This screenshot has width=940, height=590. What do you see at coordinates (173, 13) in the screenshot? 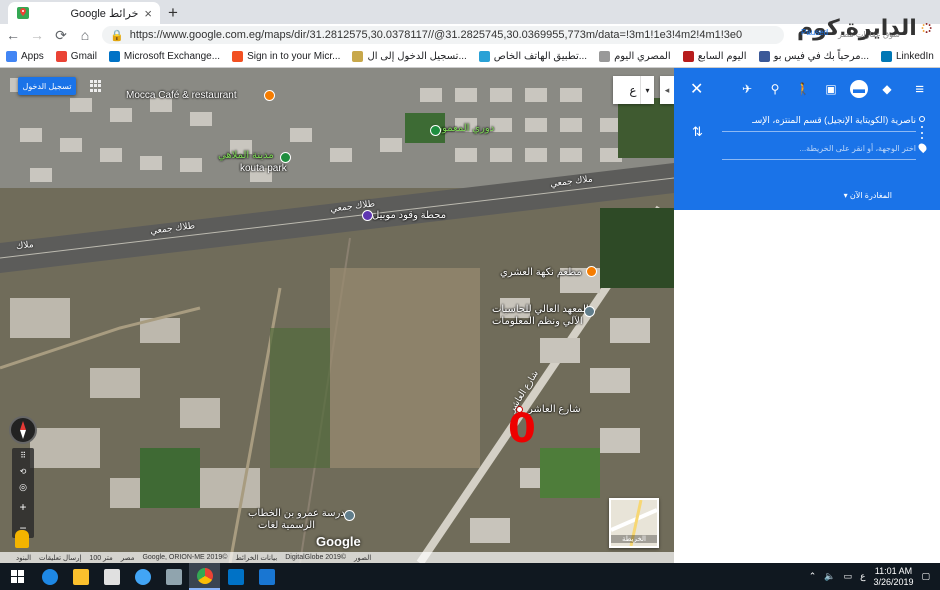
I see `new-tab-button: +` at bounding box center [173, 13].